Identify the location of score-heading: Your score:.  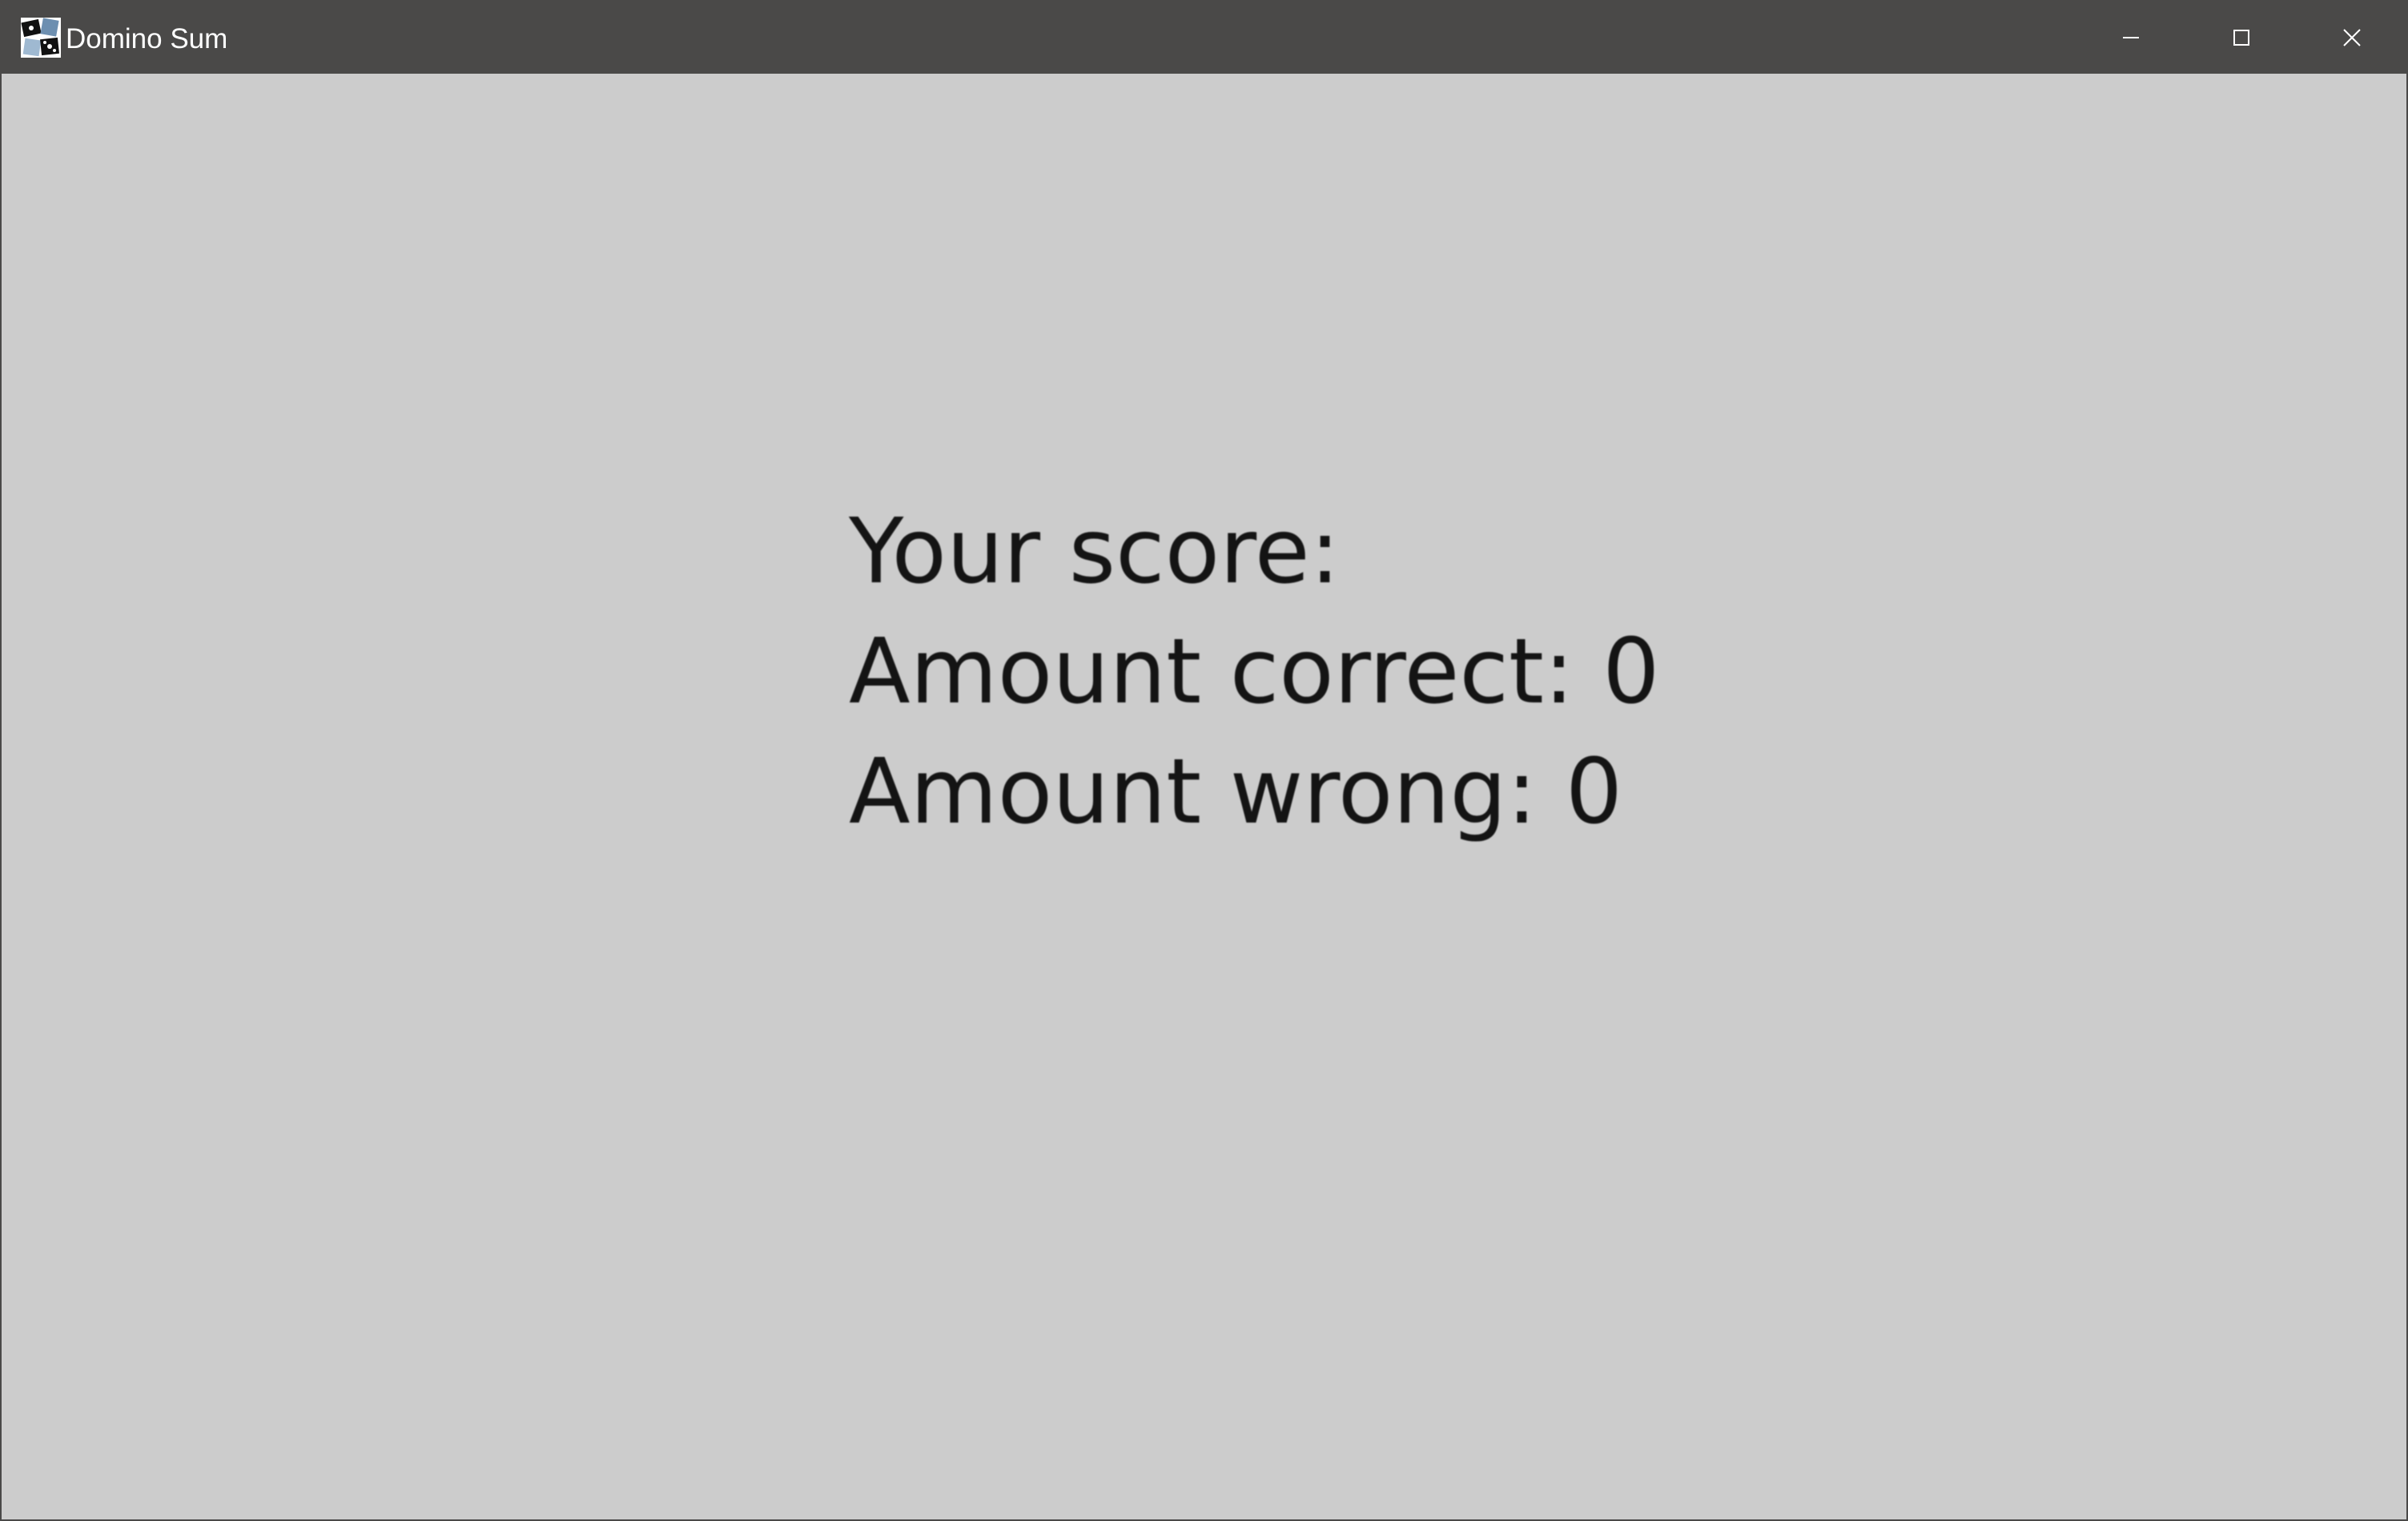
(1095, 552).